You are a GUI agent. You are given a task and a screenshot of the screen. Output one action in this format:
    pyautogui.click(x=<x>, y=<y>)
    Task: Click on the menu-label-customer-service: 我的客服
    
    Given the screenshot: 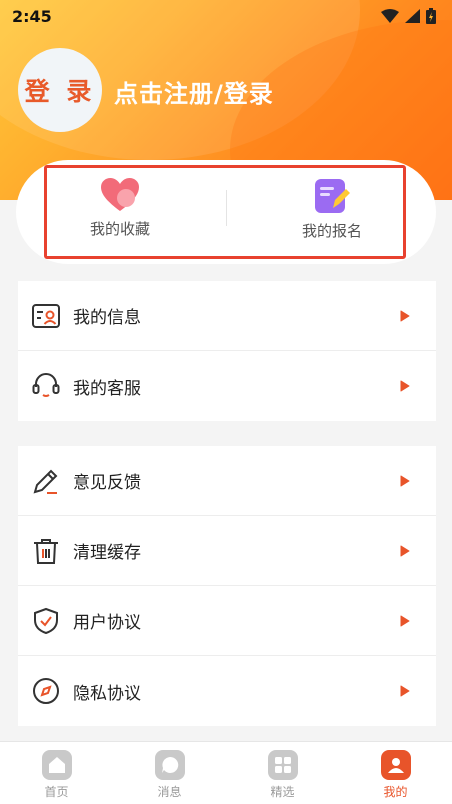 What is the action you would take?
    pyautogui.click(x=107, y=388)
    